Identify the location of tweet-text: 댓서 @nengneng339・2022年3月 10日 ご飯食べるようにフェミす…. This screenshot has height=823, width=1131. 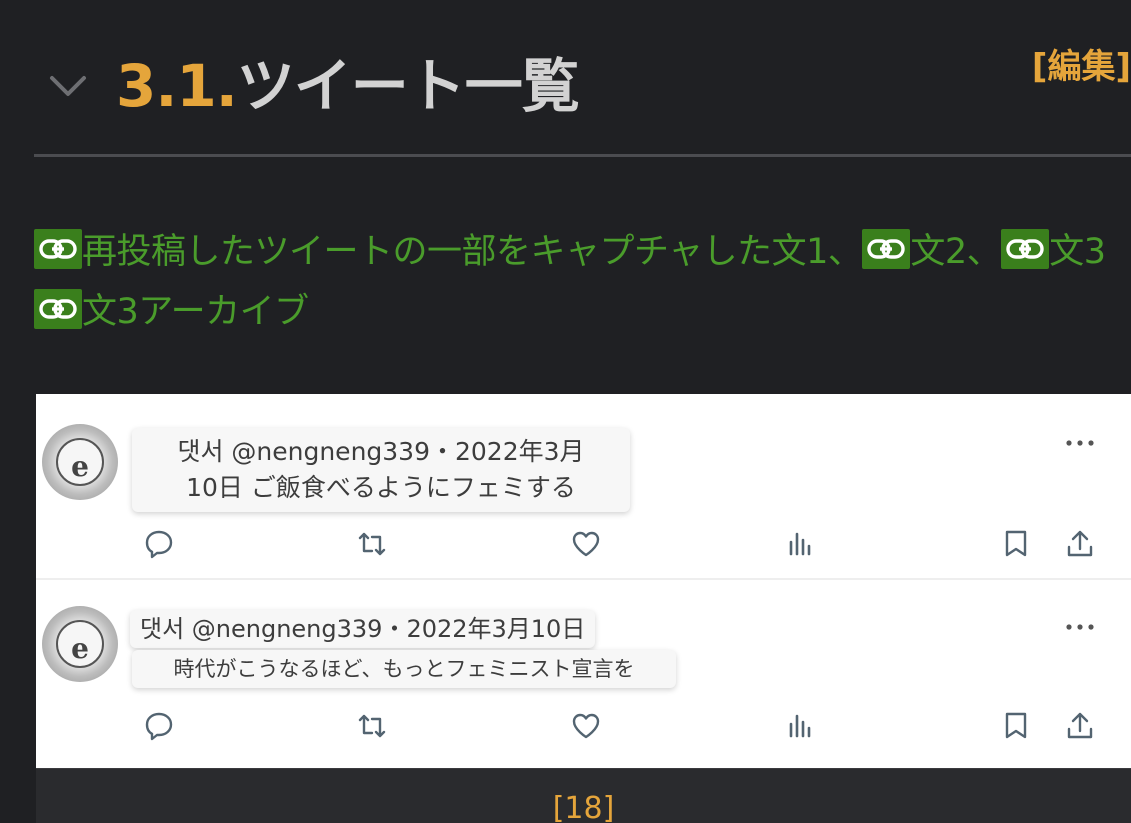
(381, 470).